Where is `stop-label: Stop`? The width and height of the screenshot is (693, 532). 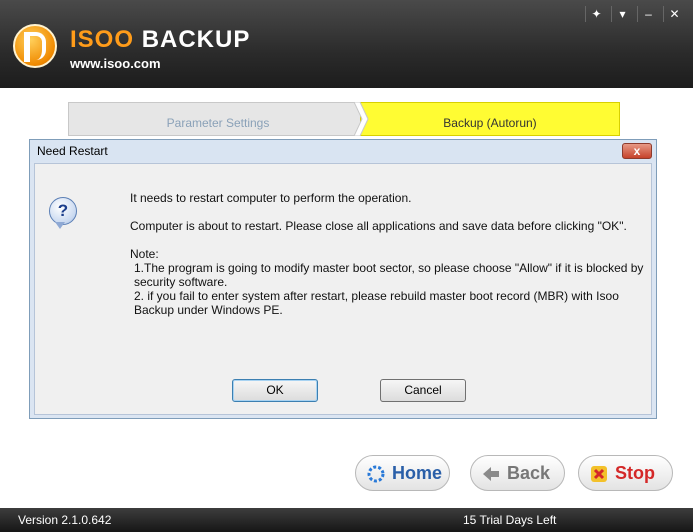 stop-label: Stop is located at coordinates (635, 473).